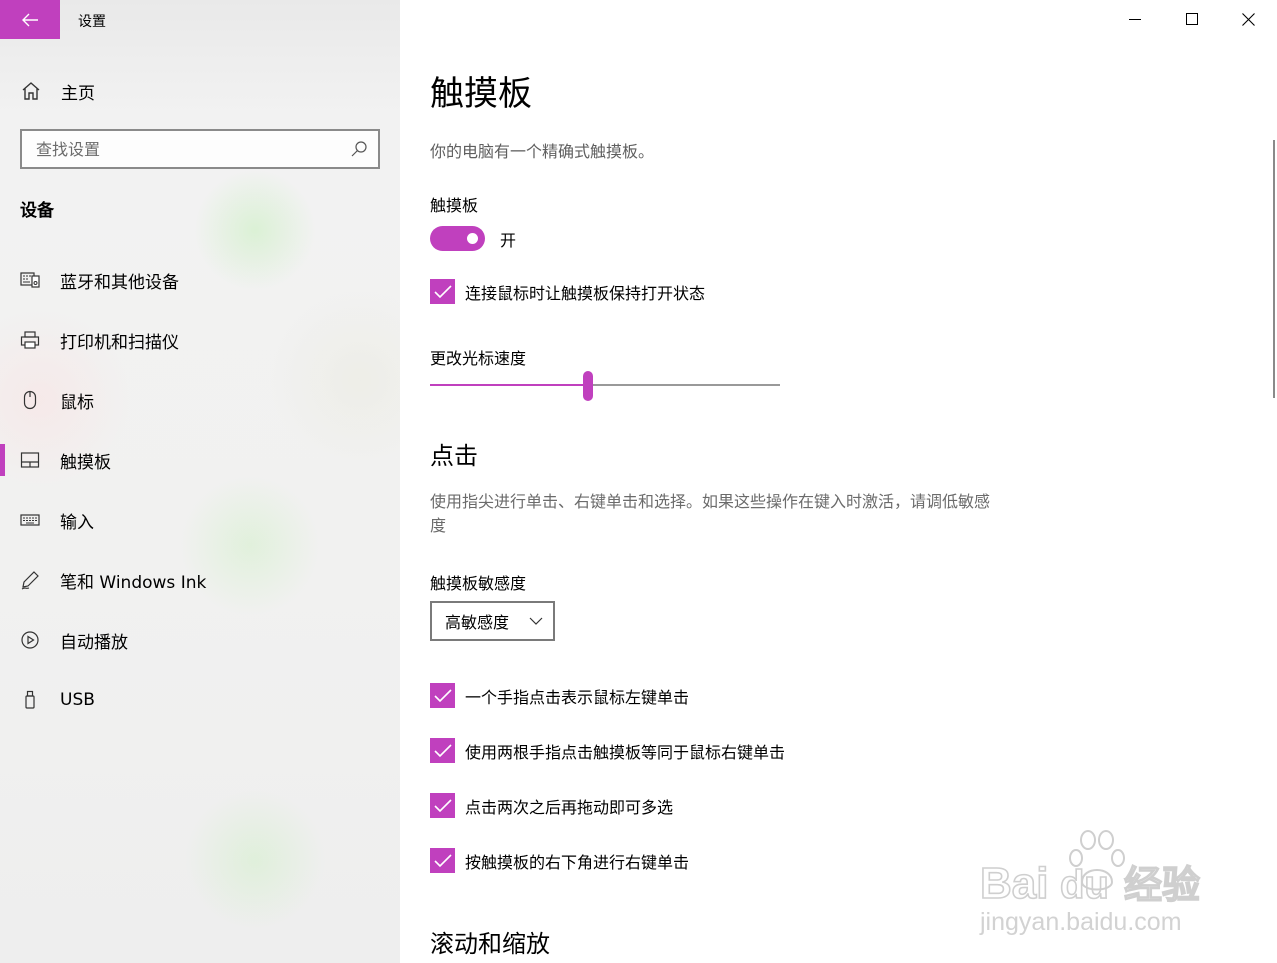  Describe the element at coordinates (569, 807) in the screenshot. I see `tap-option-label: 点击两次之后再拖动即可多选` at that location.